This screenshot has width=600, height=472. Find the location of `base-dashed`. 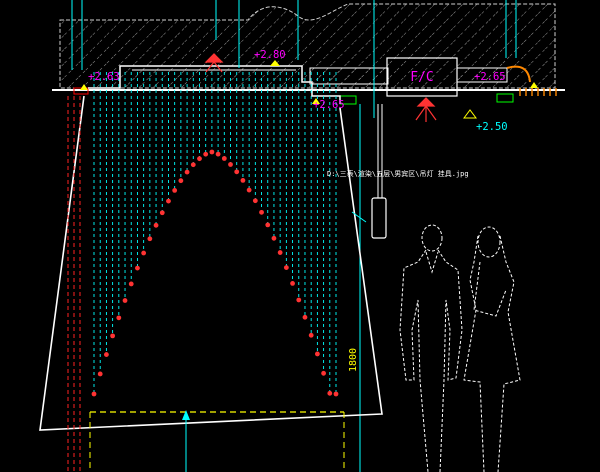

base-dashed is located at coordinates (217, 441).